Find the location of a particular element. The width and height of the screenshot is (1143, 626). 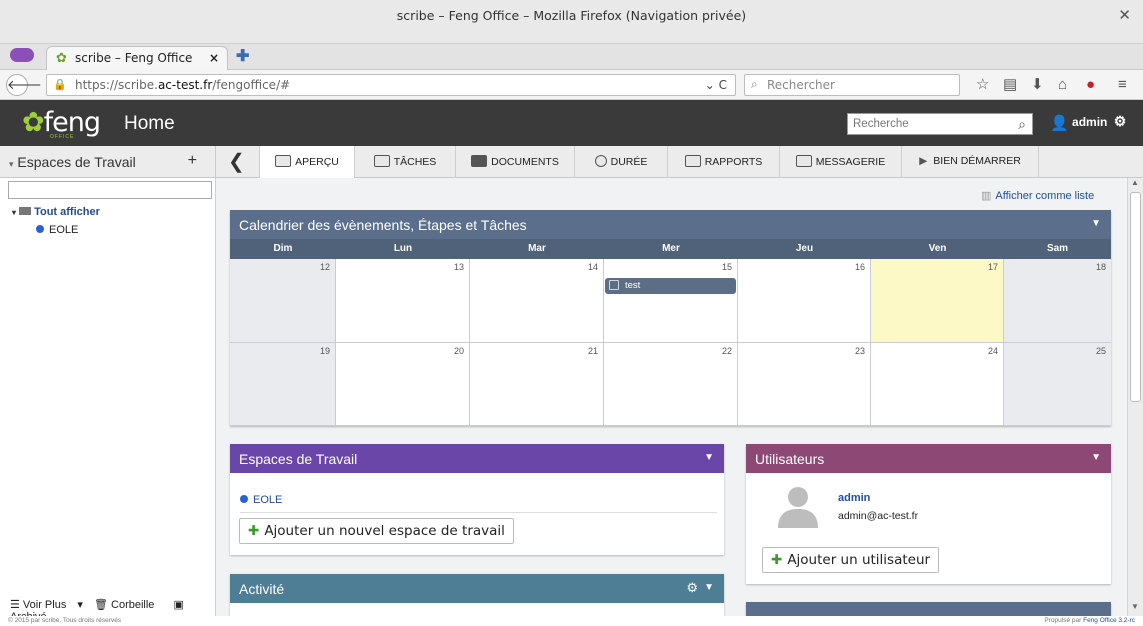

user-menu: 👤 admin ⚙ is located at coordinates (1088, 122).